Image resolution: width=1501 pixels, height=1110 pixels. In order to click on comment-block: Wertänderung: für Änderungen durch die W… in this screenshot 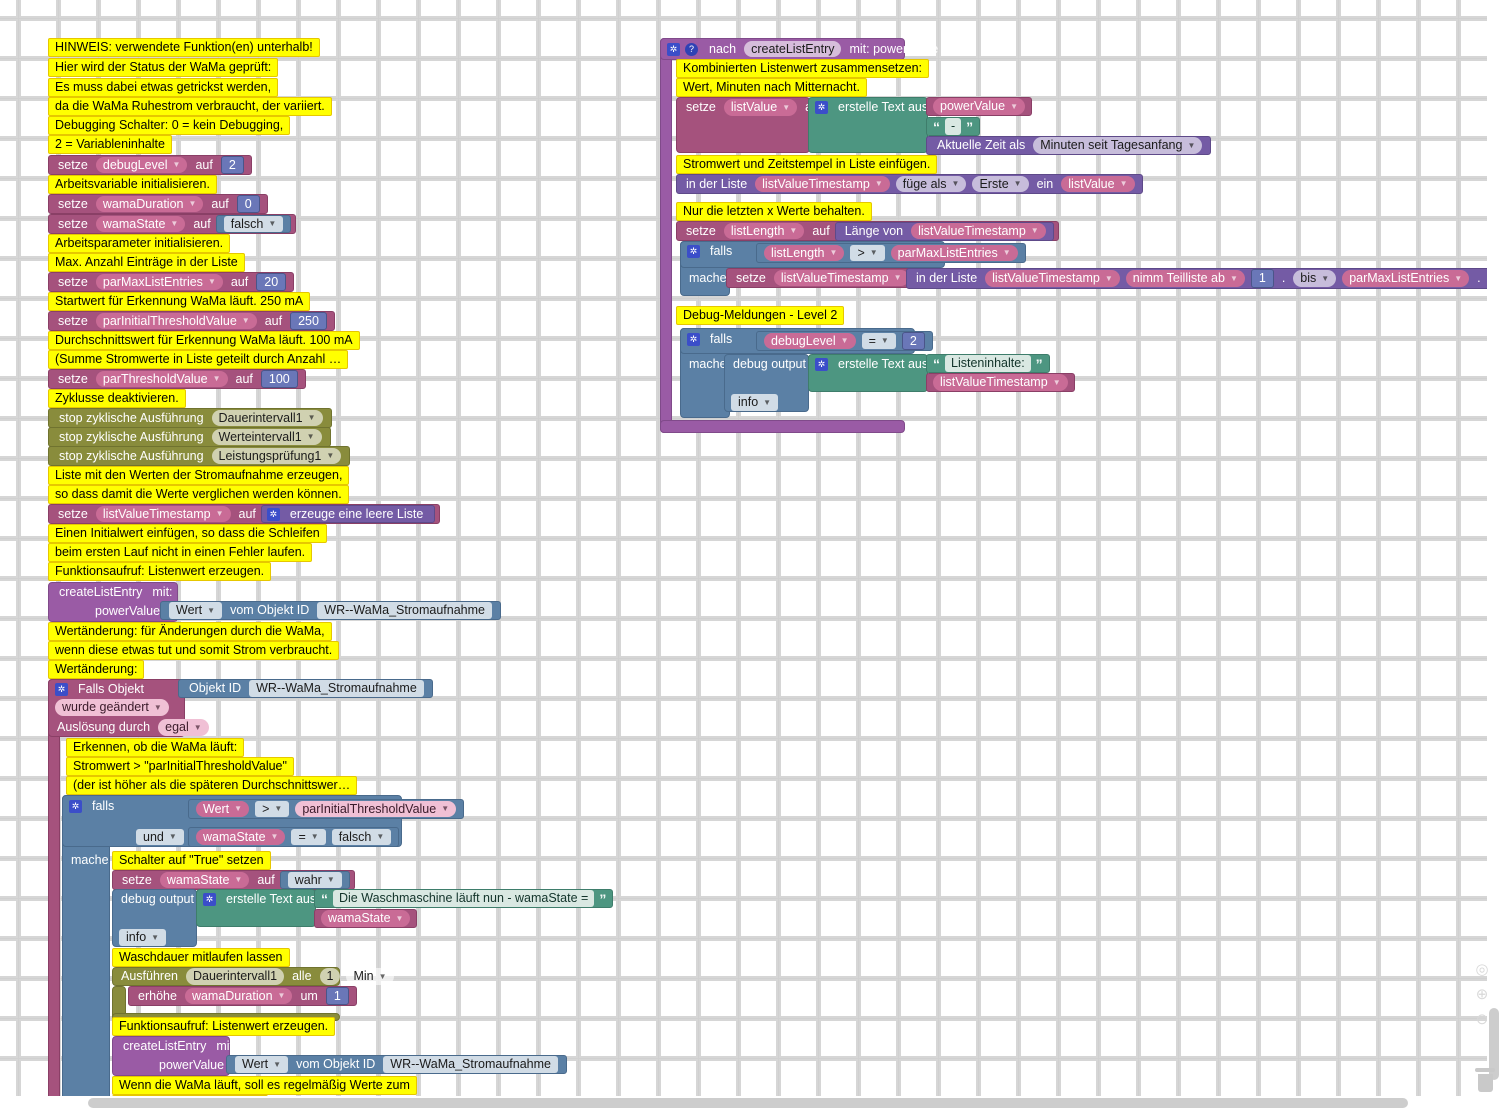, I will do `click(190, 631)`.